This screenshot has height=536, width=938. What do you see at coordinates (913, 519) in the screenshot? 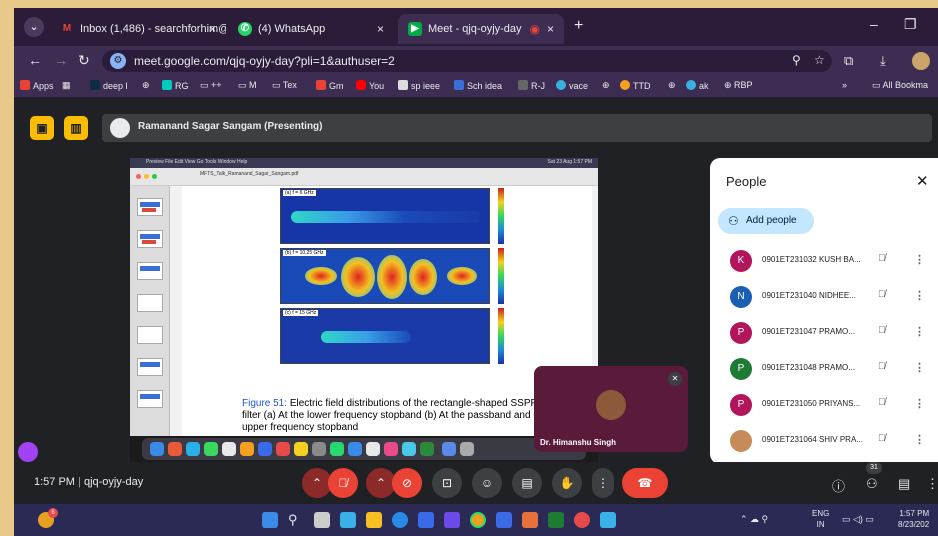
I see `system-clock: 1:57 PM 8/23/202` at bounding box center [913, 519].